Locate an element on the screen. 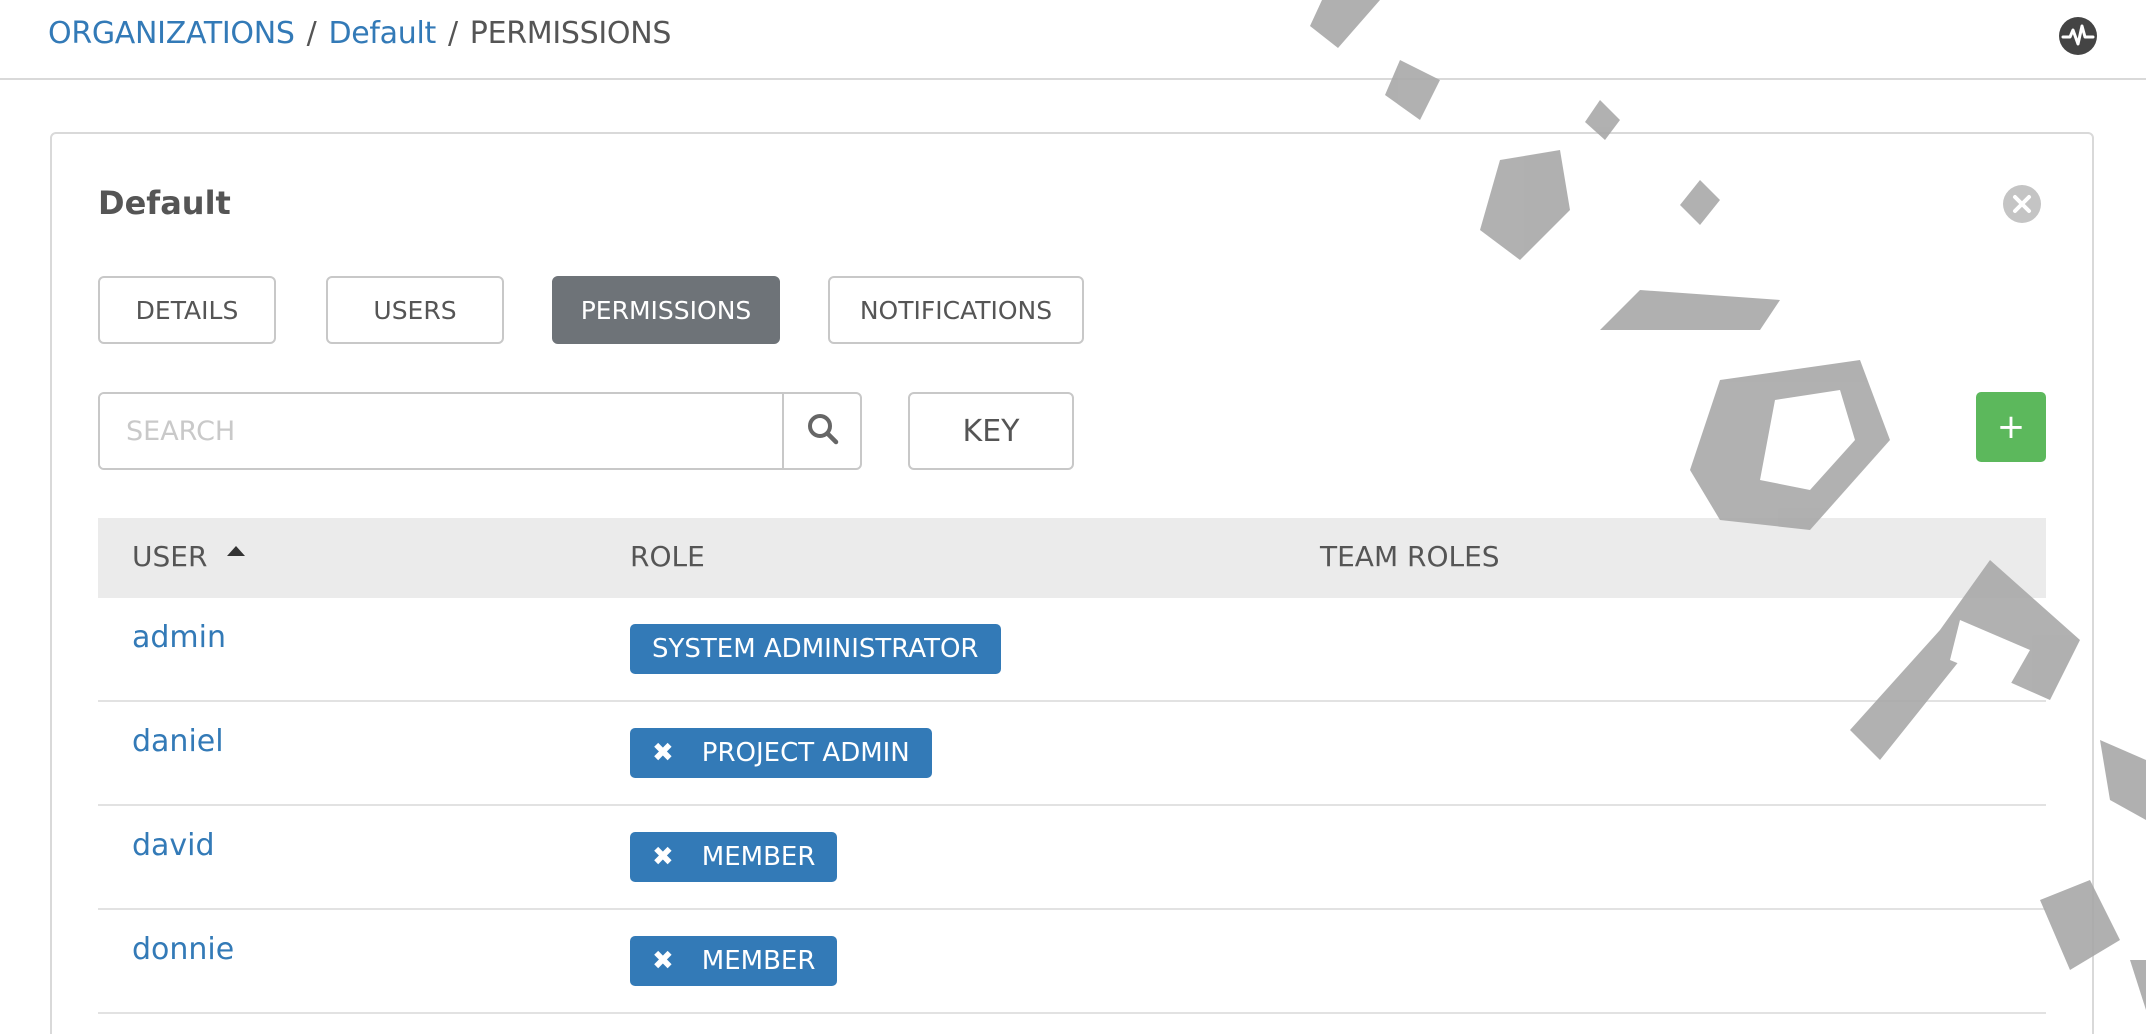  add-permission-button: + is located at coordinates (2011, 427).